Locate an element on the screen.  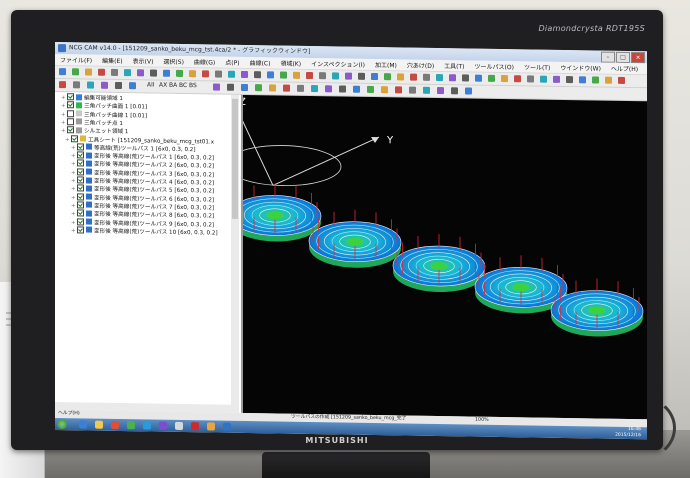
maximize-icon: □ is located at coordinates (623, 57).